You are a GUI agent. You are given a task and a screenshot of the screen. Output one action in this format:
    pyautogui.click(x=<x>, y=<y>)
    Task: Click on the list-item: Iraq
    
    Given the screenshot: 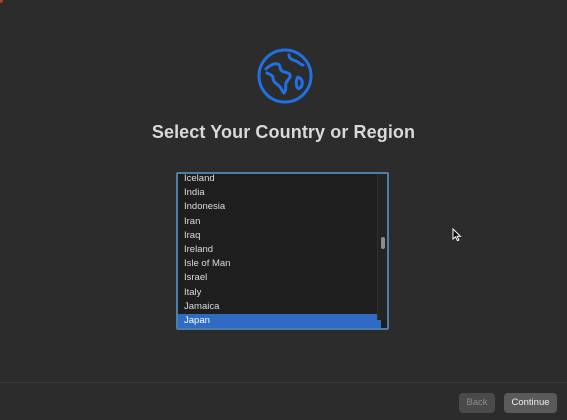 What is the action you would take?
    pyautogui.click(x=279, y=236)
    